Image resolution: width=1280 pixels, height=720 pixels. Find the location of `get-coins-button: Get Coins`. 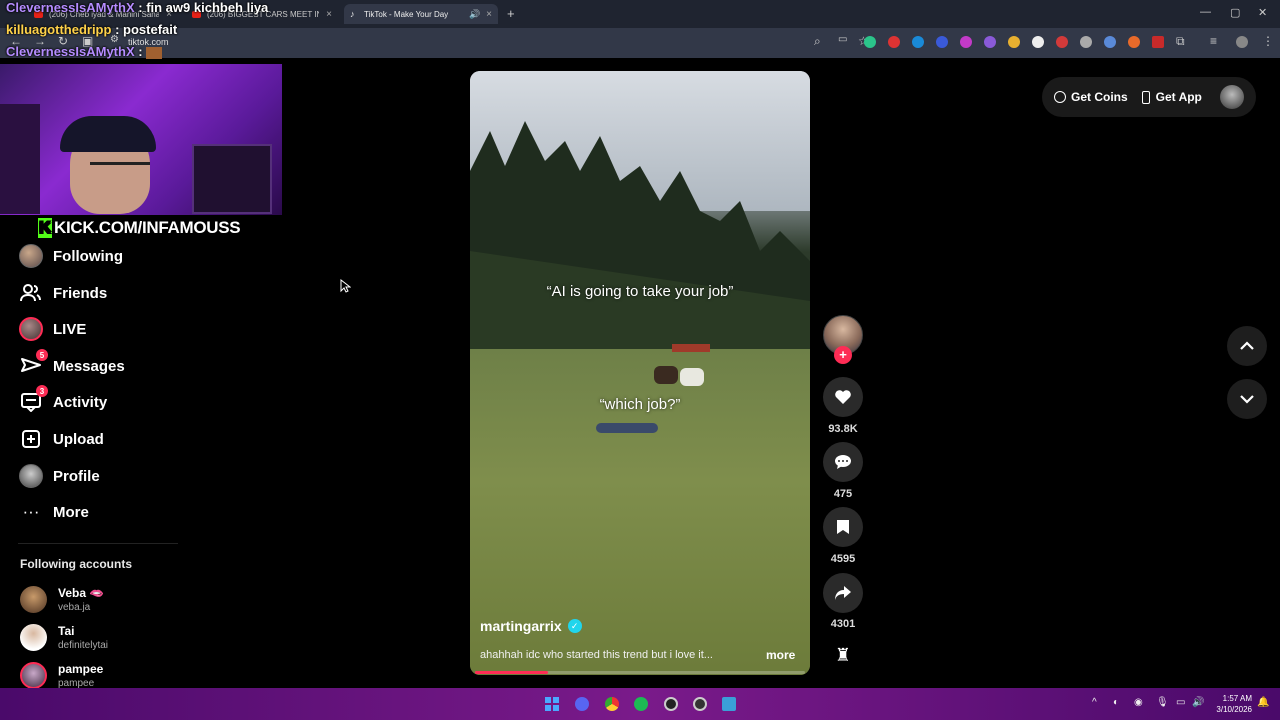

get-coins-button: Get Coins is located at coordinates (1091, 97).